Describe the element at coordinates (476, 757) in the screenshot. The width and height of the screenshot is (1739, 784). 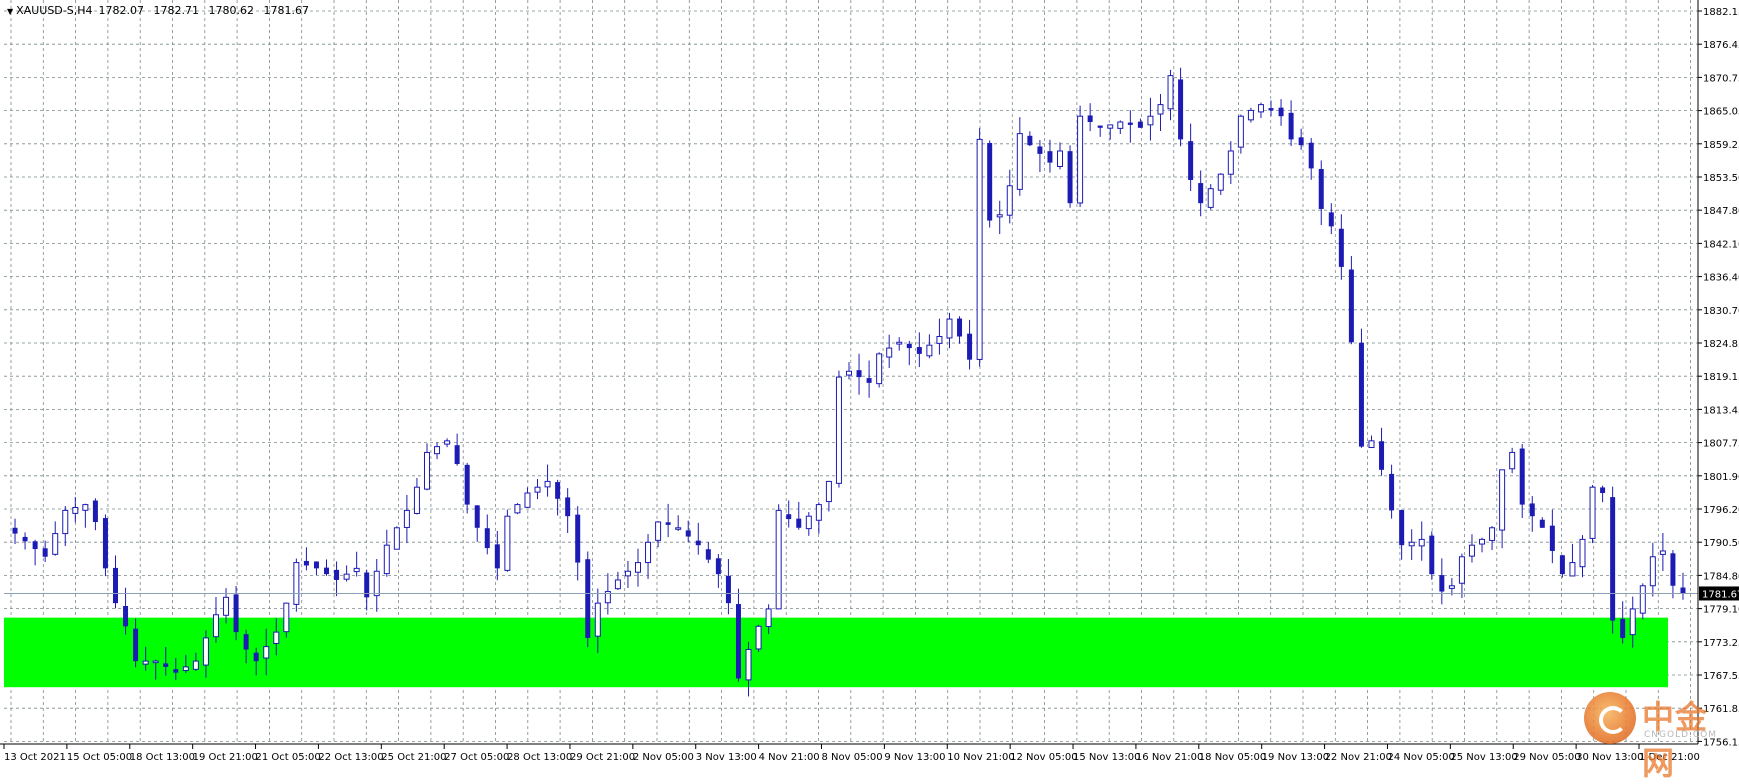
I see `x-tick-label: 27 Oct 05:00` at that location.